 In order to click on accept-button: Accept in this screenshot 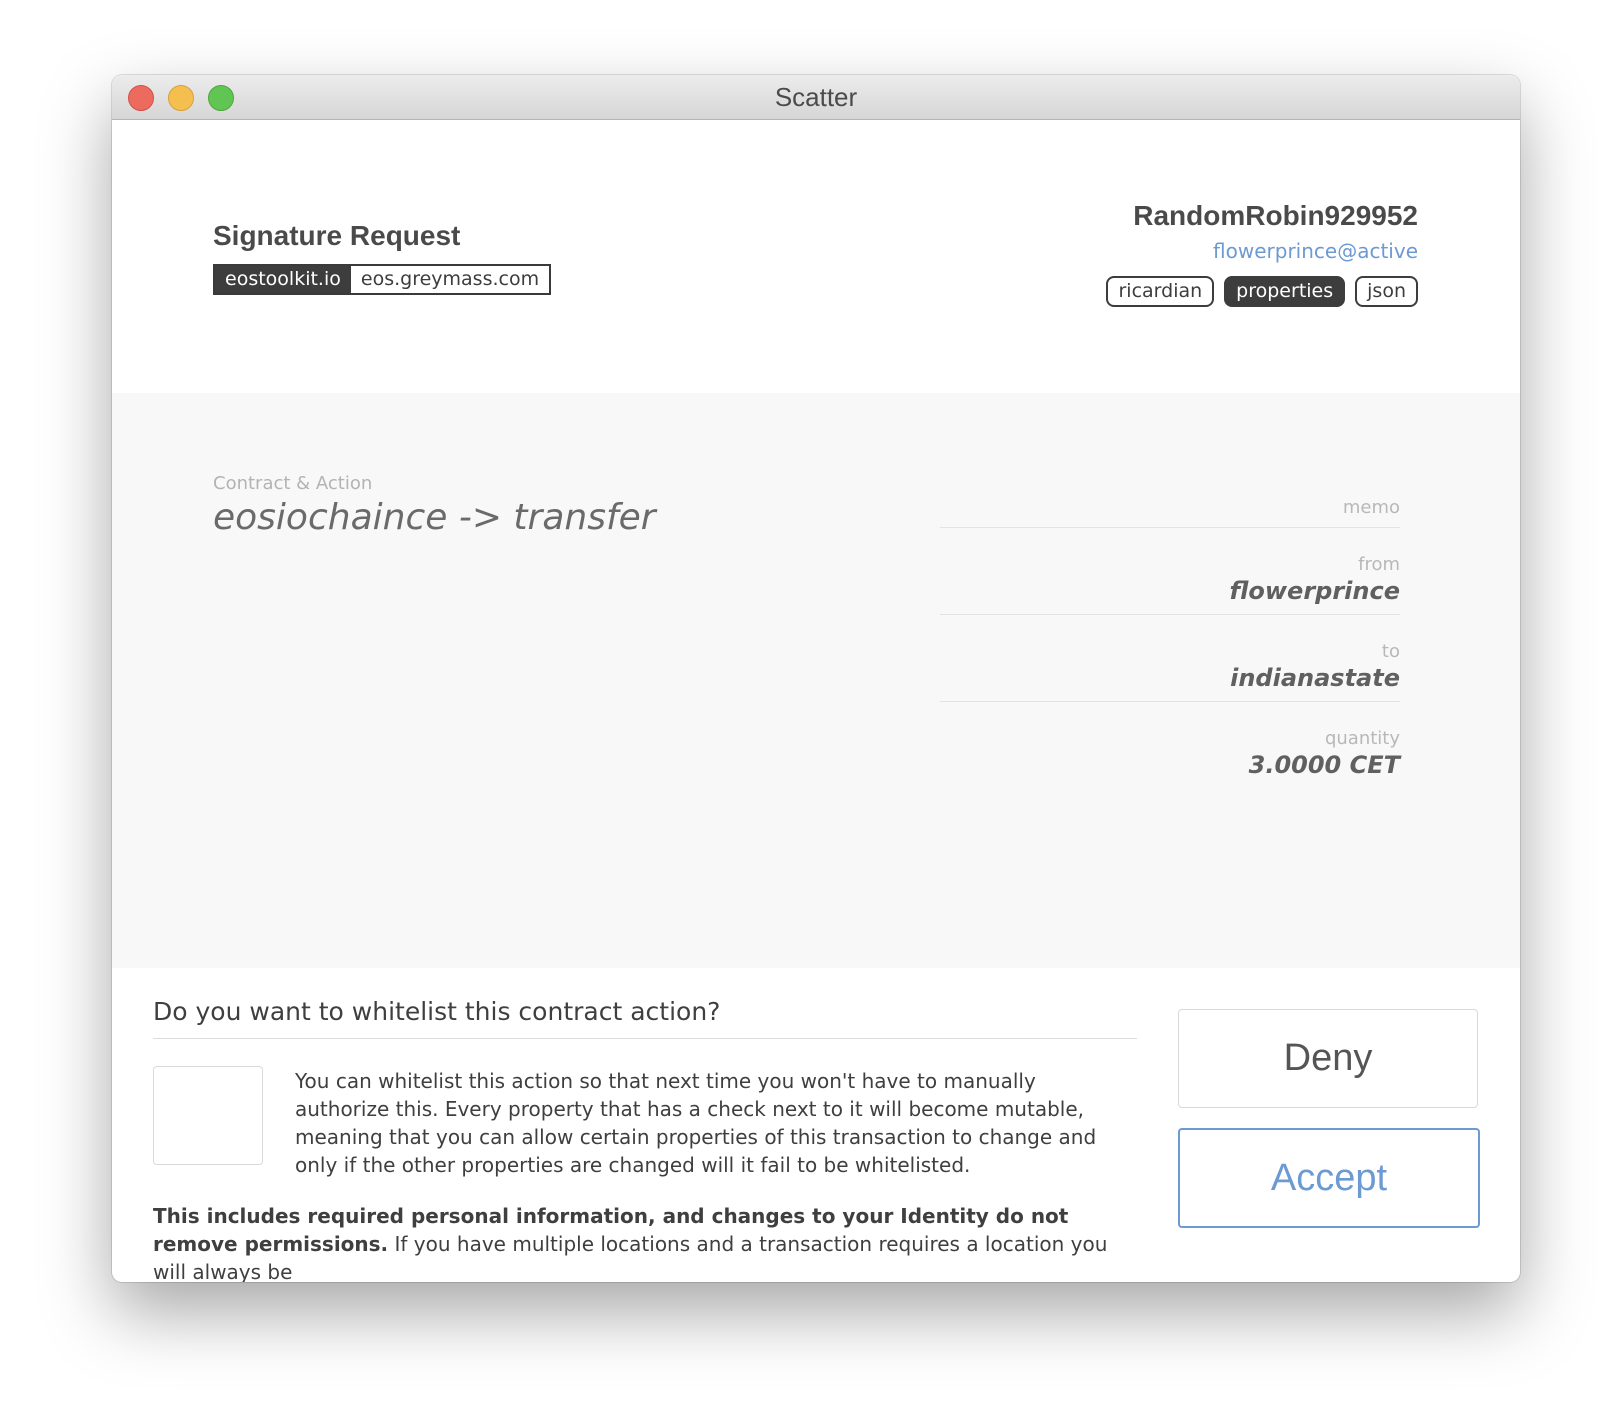, I will do `click(1329, 1178)`.